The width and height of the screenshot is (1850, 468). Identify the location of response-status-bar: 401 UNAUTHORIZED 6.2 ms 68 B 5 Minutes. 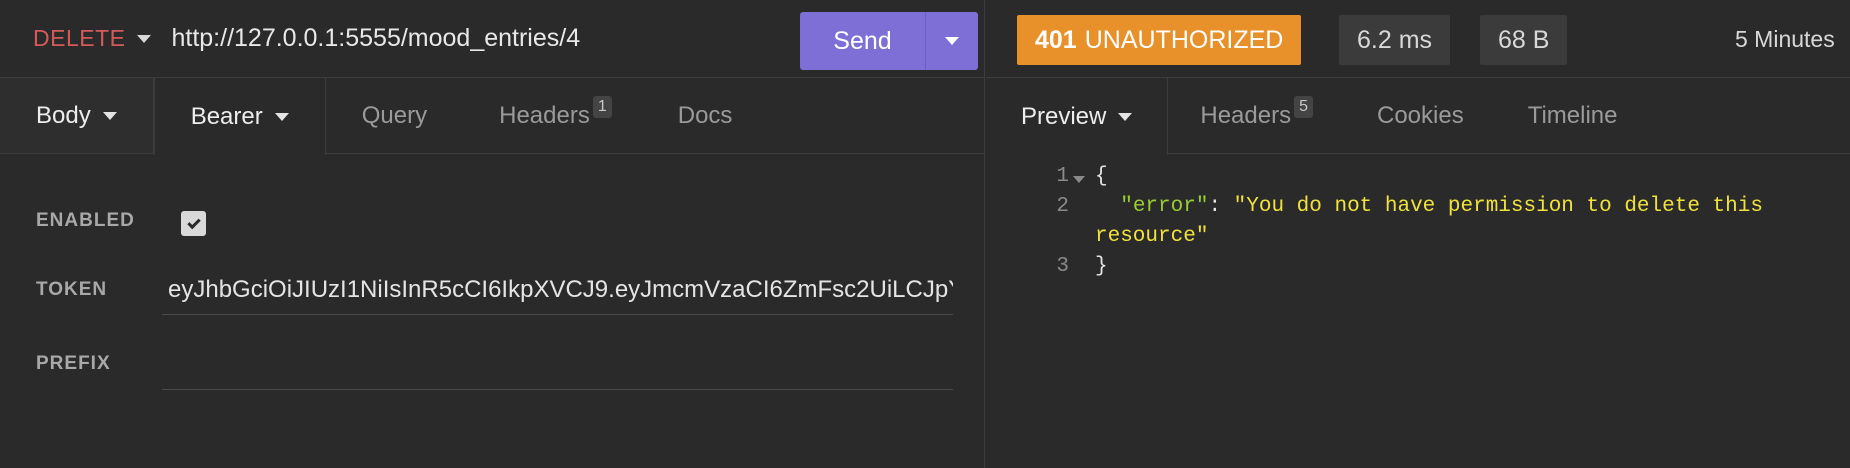
(1418, 39).